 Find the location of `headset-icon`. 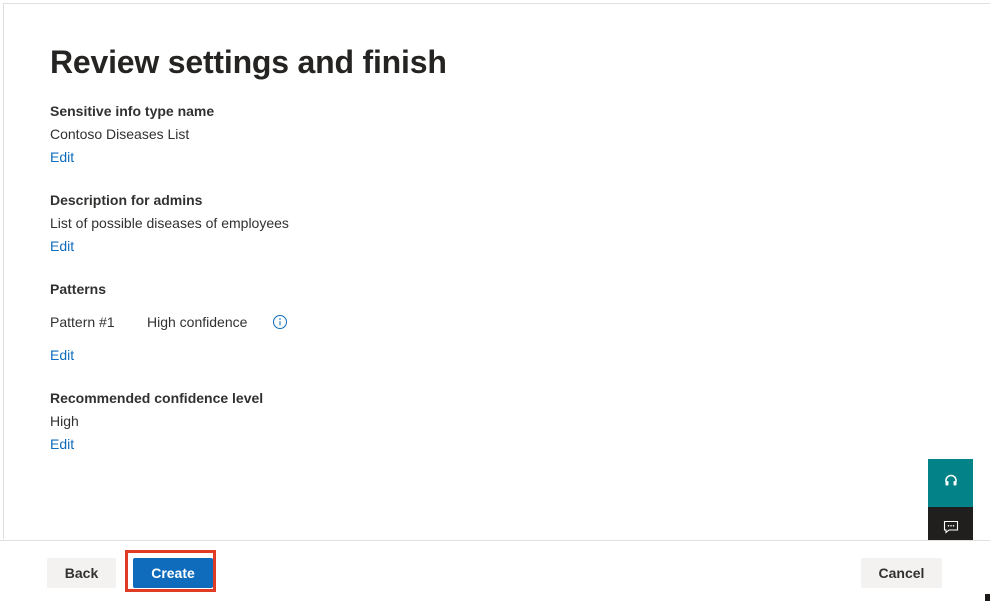

headset-icon is located at coordinates (951, 483).